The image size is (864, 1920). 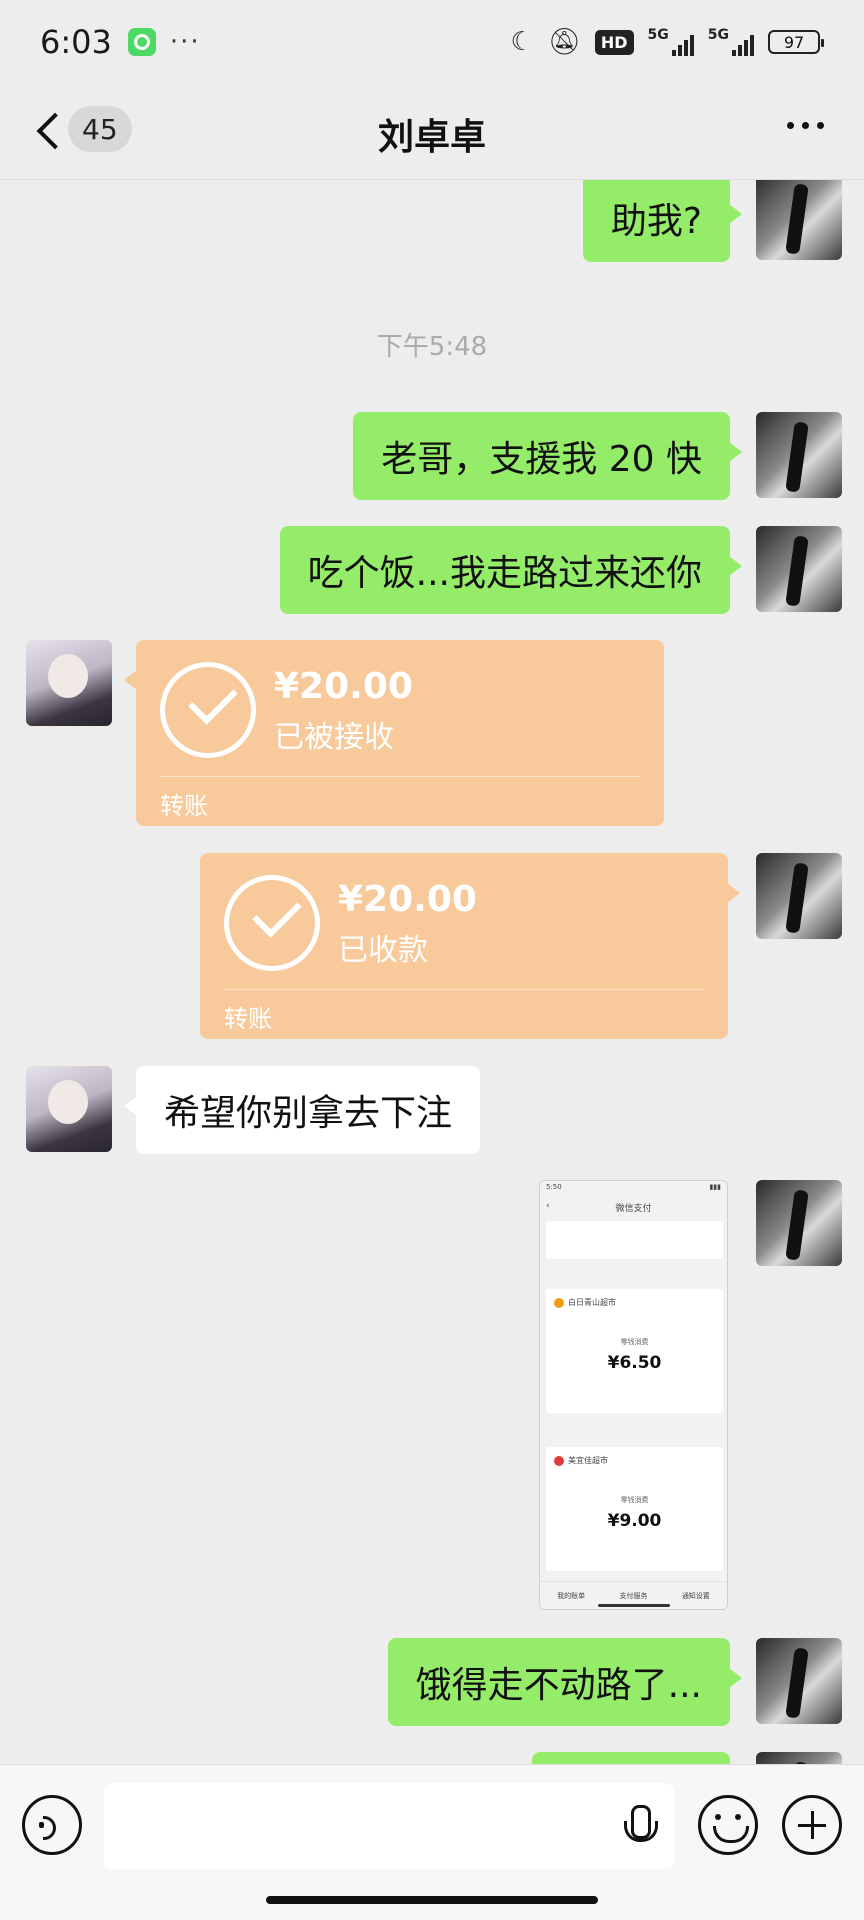 I want to click on signal-icon-2: 5G, so click(x=731, y=42).